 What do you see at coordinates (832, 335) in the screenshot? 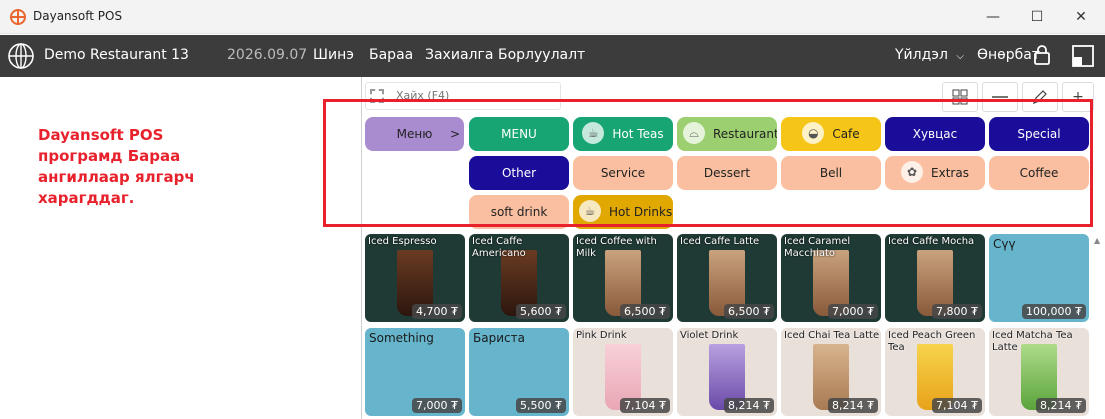
I see `product-name: Iced Chai Tea Latte` at bounding box center [832, 335].